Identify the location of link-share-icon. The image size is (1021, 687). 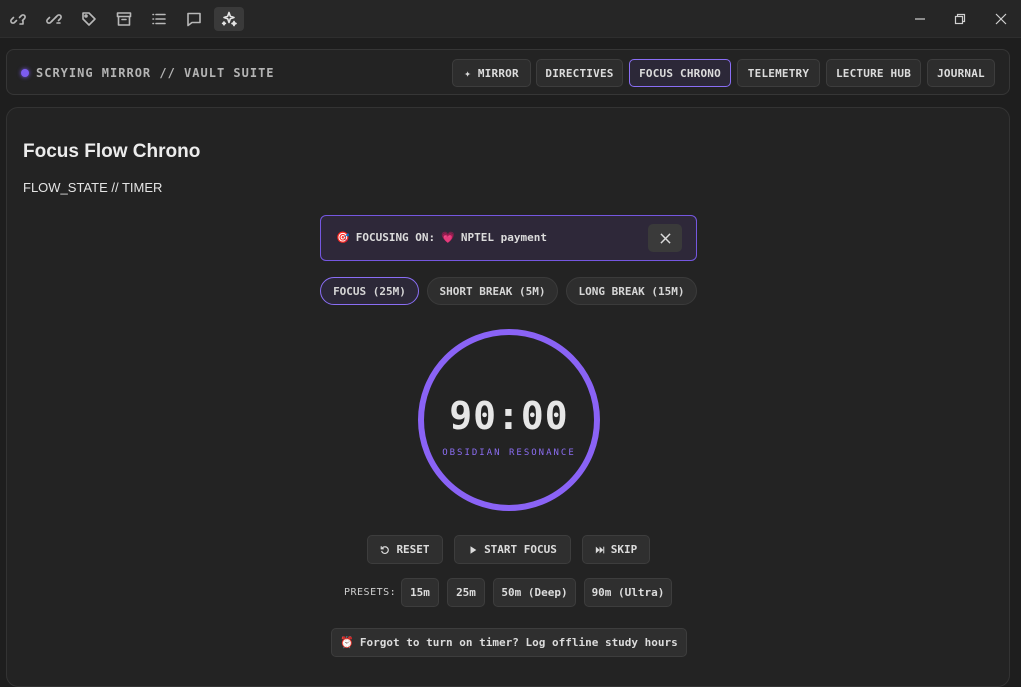
(54, 19).